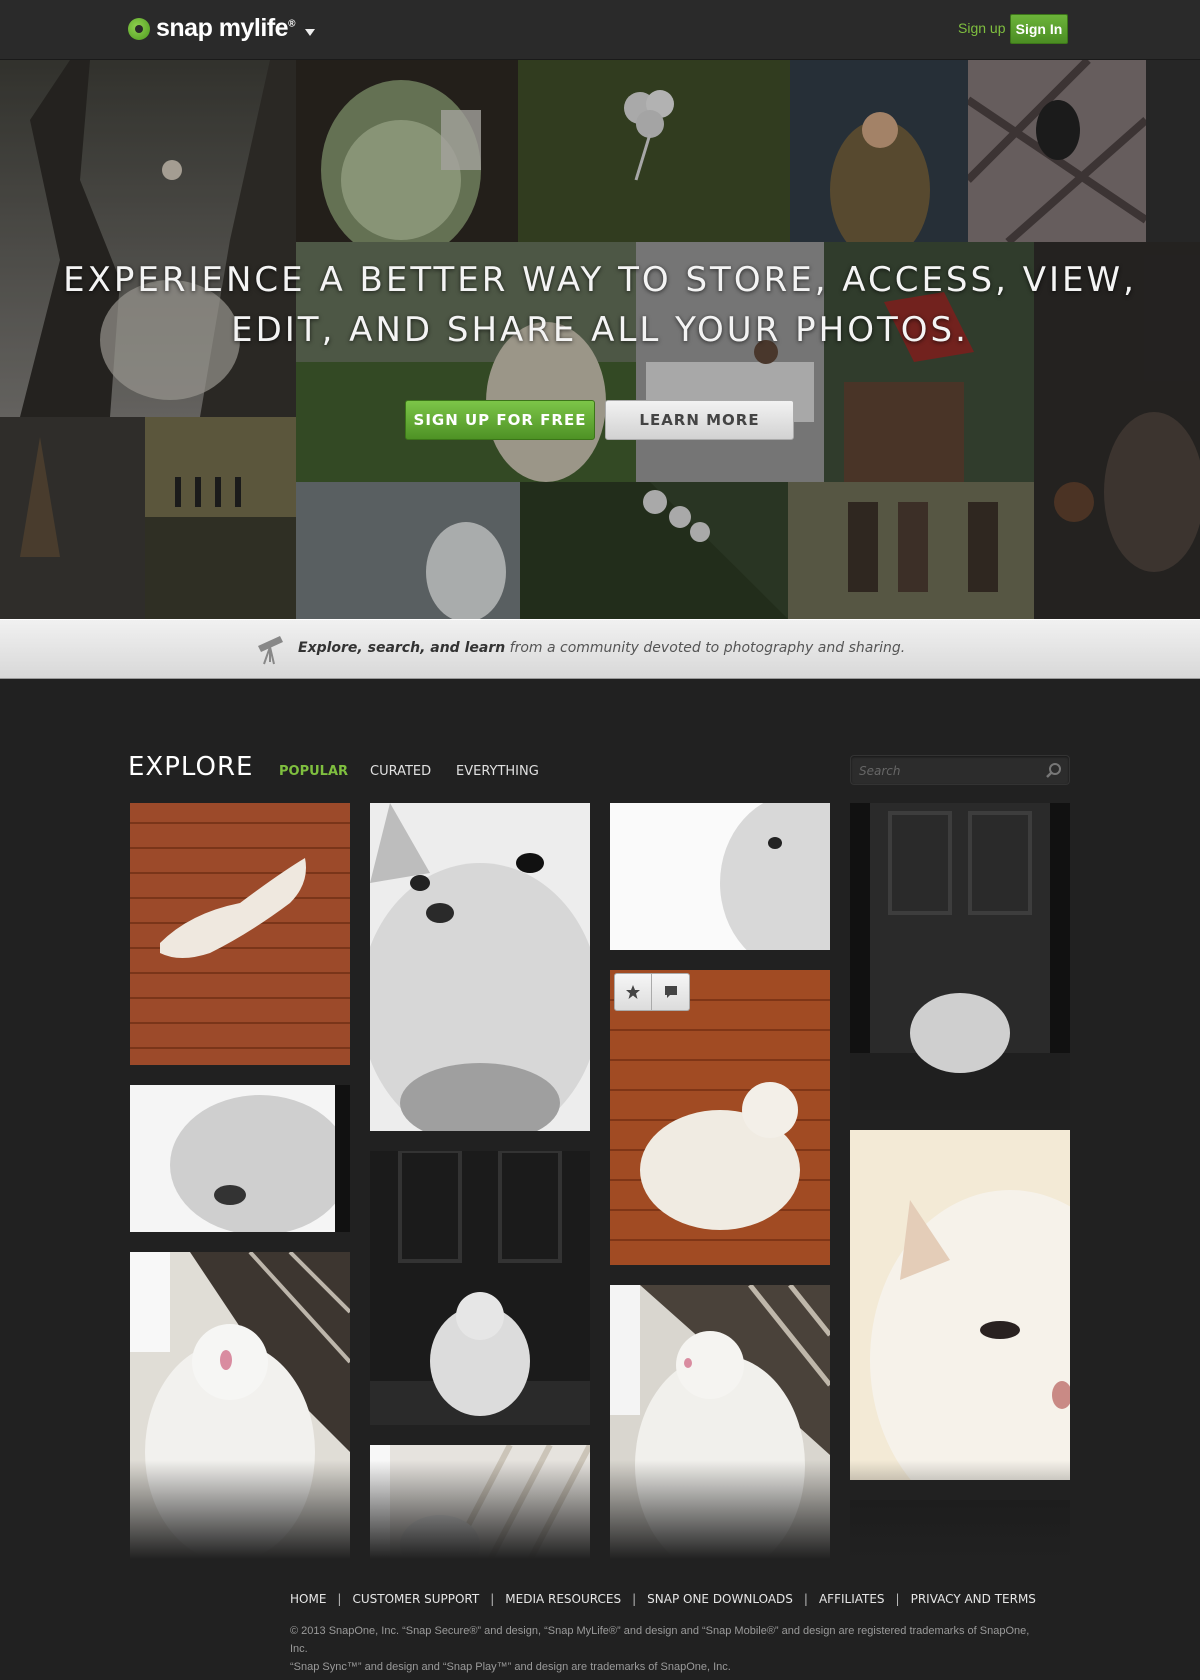  What do you see at coordinates (400, 771) in the screenshot?
I see `tab-curated: CURATED` at bounding box center [400, 771].